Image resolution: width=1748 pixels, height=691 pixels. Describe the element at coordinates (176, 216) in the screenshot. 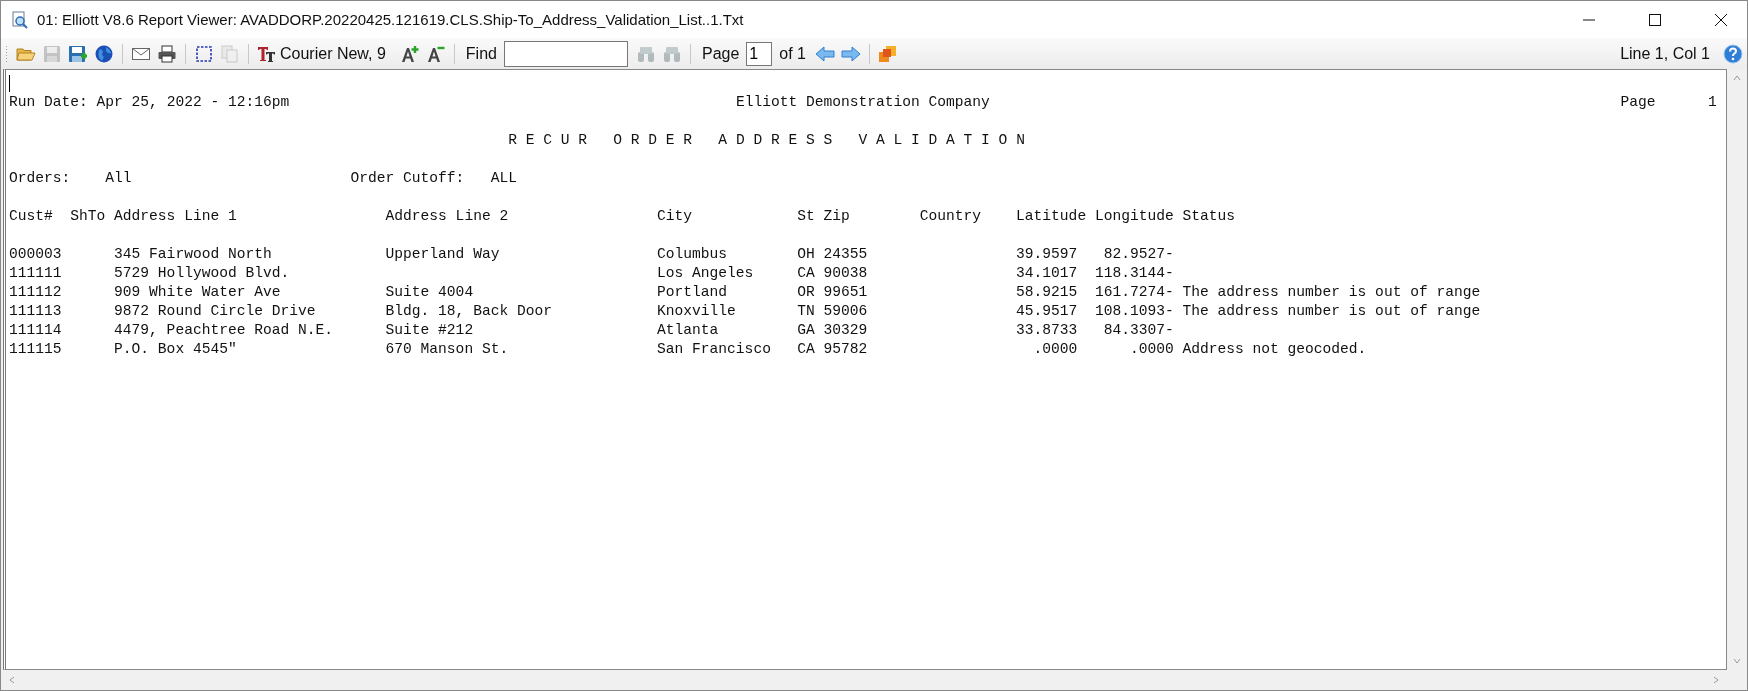

I see `column-header: Address Line 1` at that location.